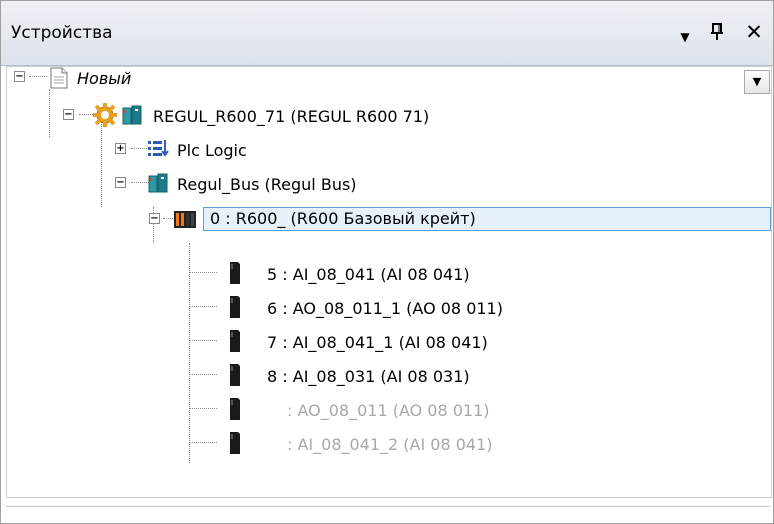 The height and width of the screenshot is (524, 774). I want to click on tree-item-device: − REGUL_R600_71 (REGUL R600 71), so click(387, 117).